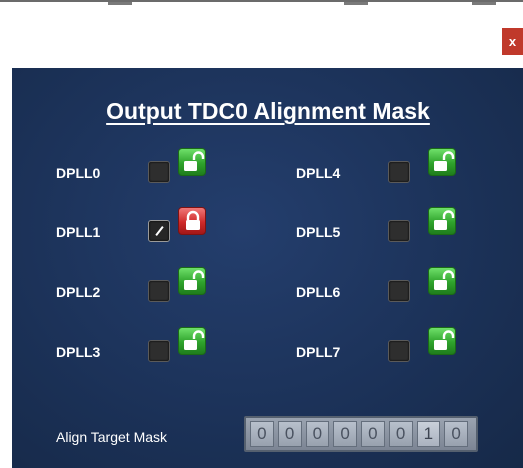 This screenshot has height=468, width=523. What do you see at coordinates (399, 351) in the screenshot?
I see `dpll7-checkbox` at bounding box center [399, 351].